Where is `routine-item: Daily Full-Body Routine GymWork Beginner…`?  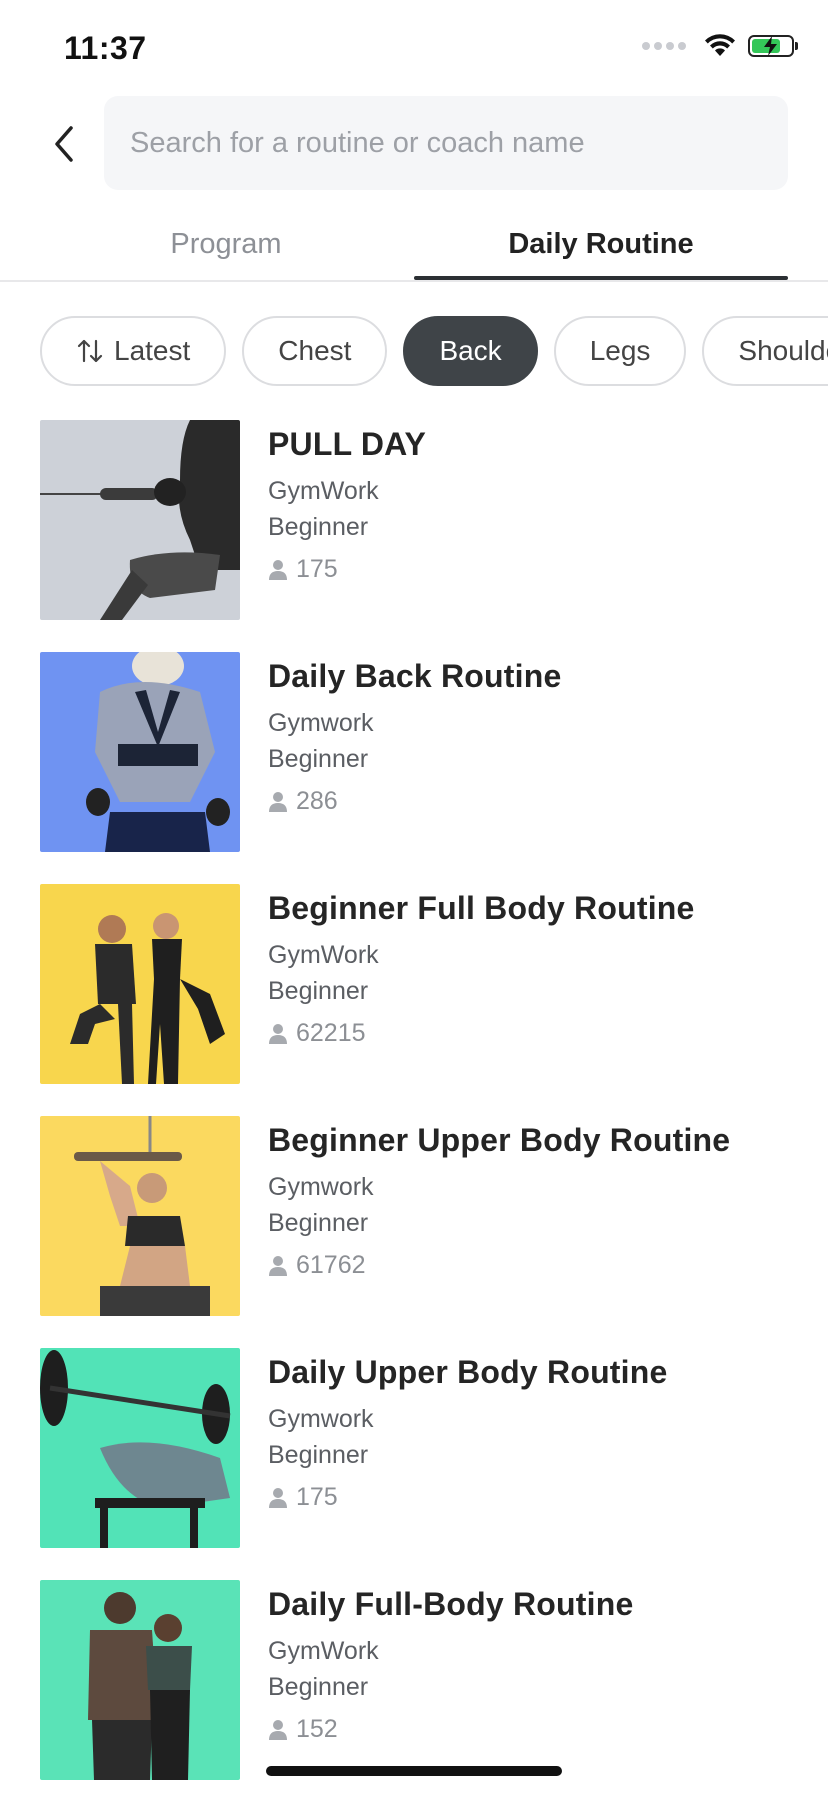
routine-item: Daily Full-Body Routine GymWork Beginner… is located at coordinates (434, 1680).